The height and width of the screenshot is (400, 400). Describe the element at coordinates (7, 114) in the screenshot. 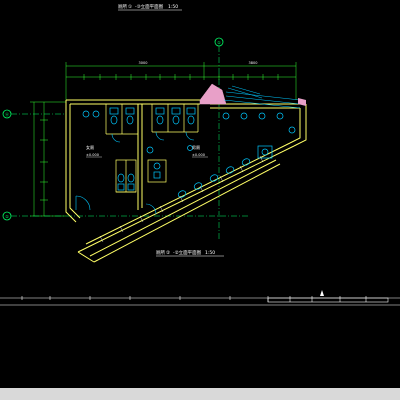

I see `axis-left-upper-label: Ⓐ` at that location.